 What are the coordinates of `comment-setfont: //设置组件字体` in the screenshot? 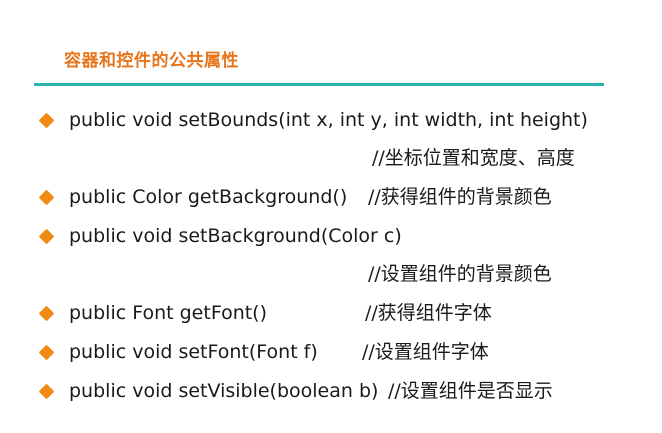 It's located at (425, 352).